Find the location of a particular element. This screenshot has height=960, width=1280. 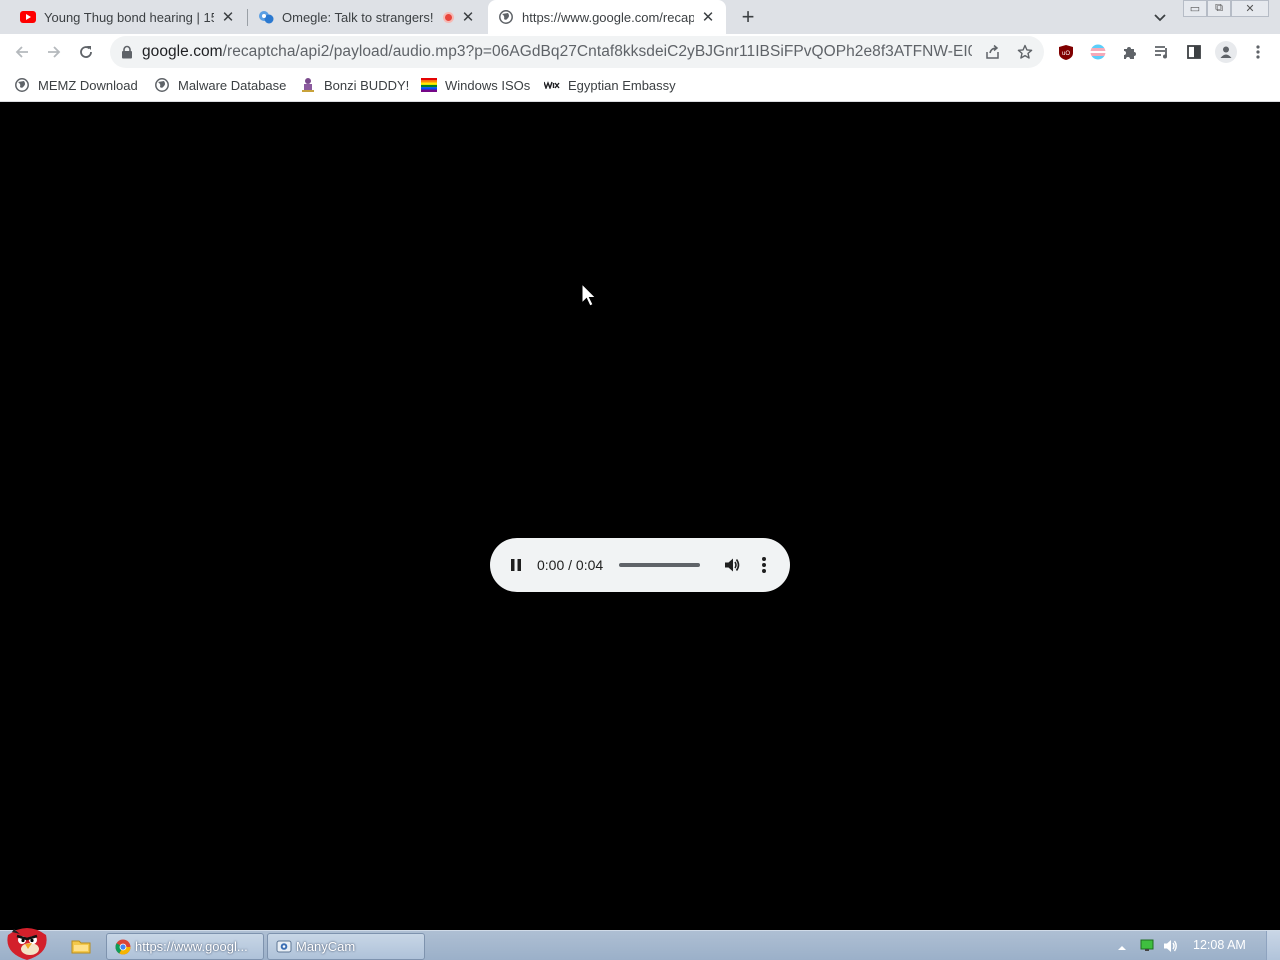

svg-text: uO is located at coordinates (1066, 54).